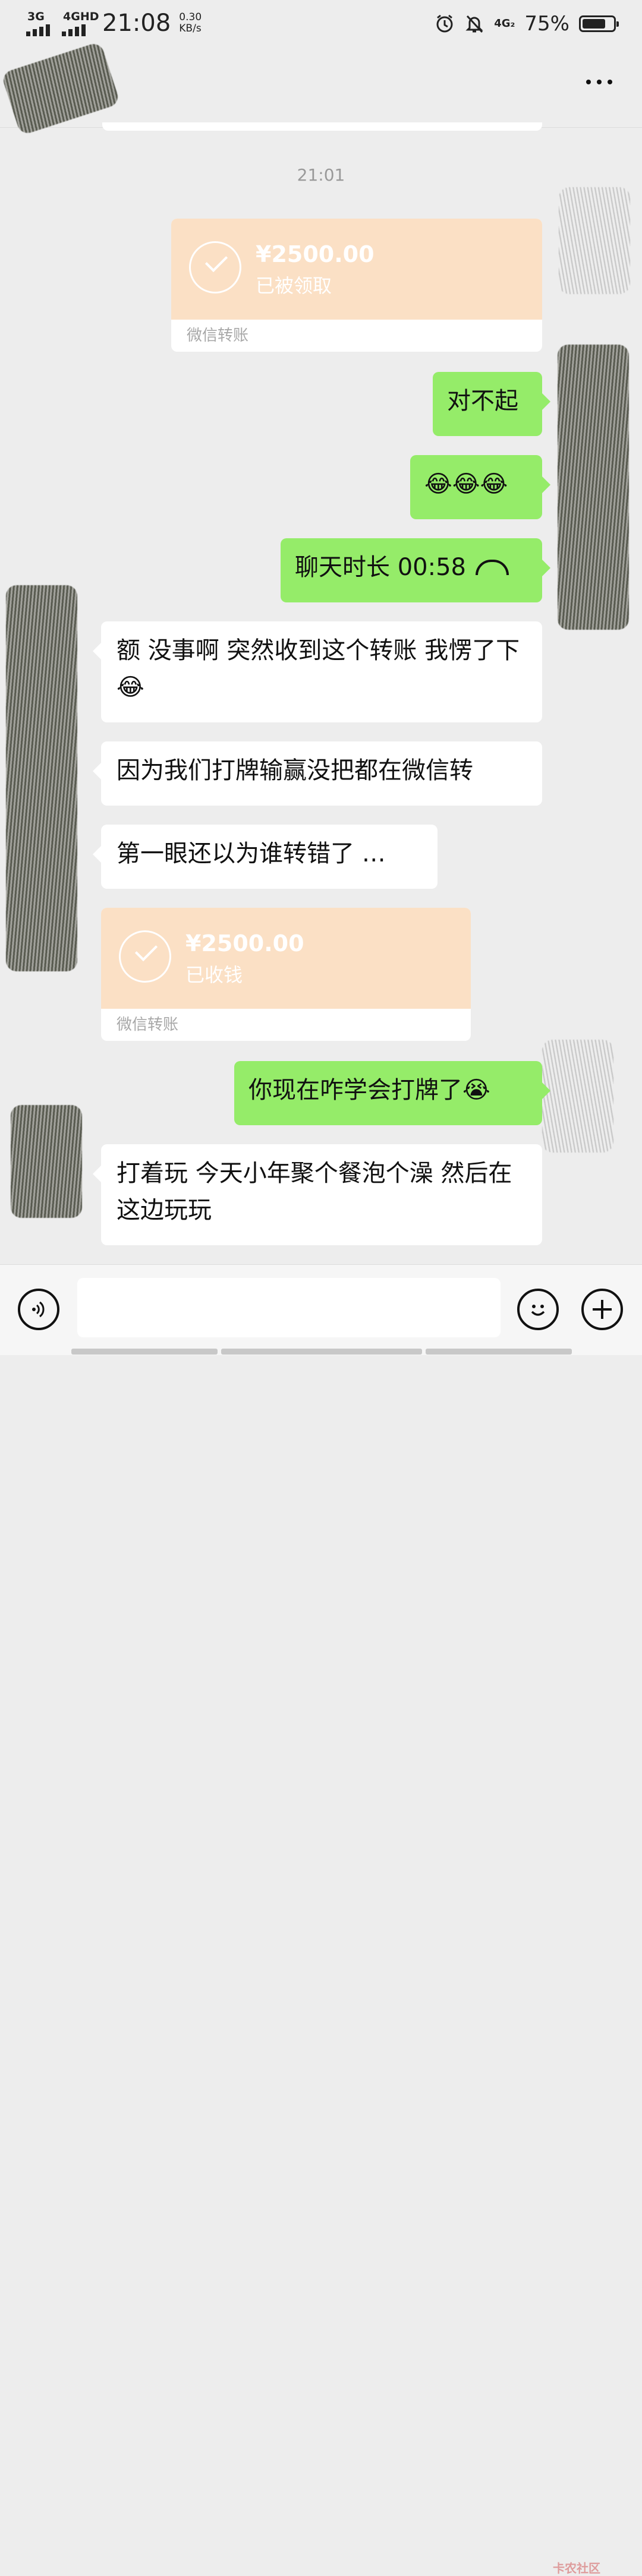 The height and width of the screenshot is (2576, 642). I want to click on more-functions-button, so click(602, 1309).